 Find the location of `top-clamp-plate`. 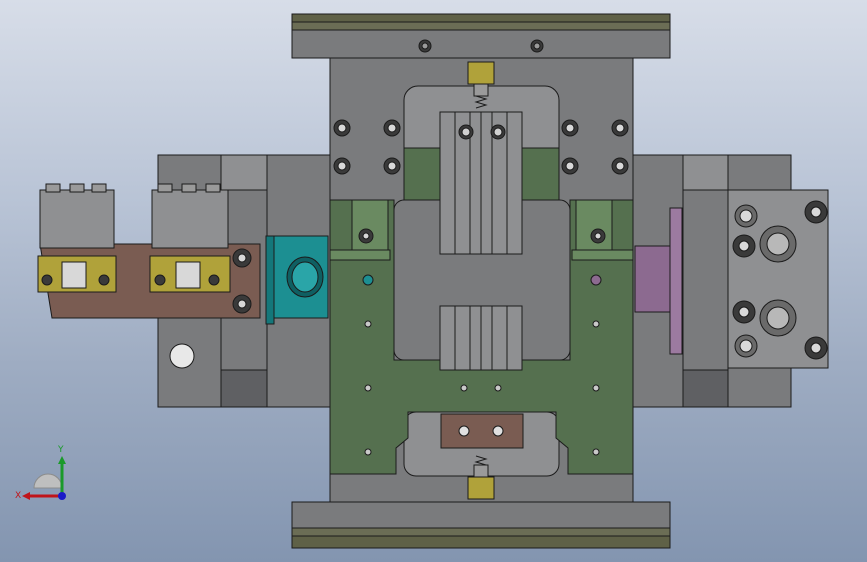

top-clamp-plate is located at coordinates (481, 36).